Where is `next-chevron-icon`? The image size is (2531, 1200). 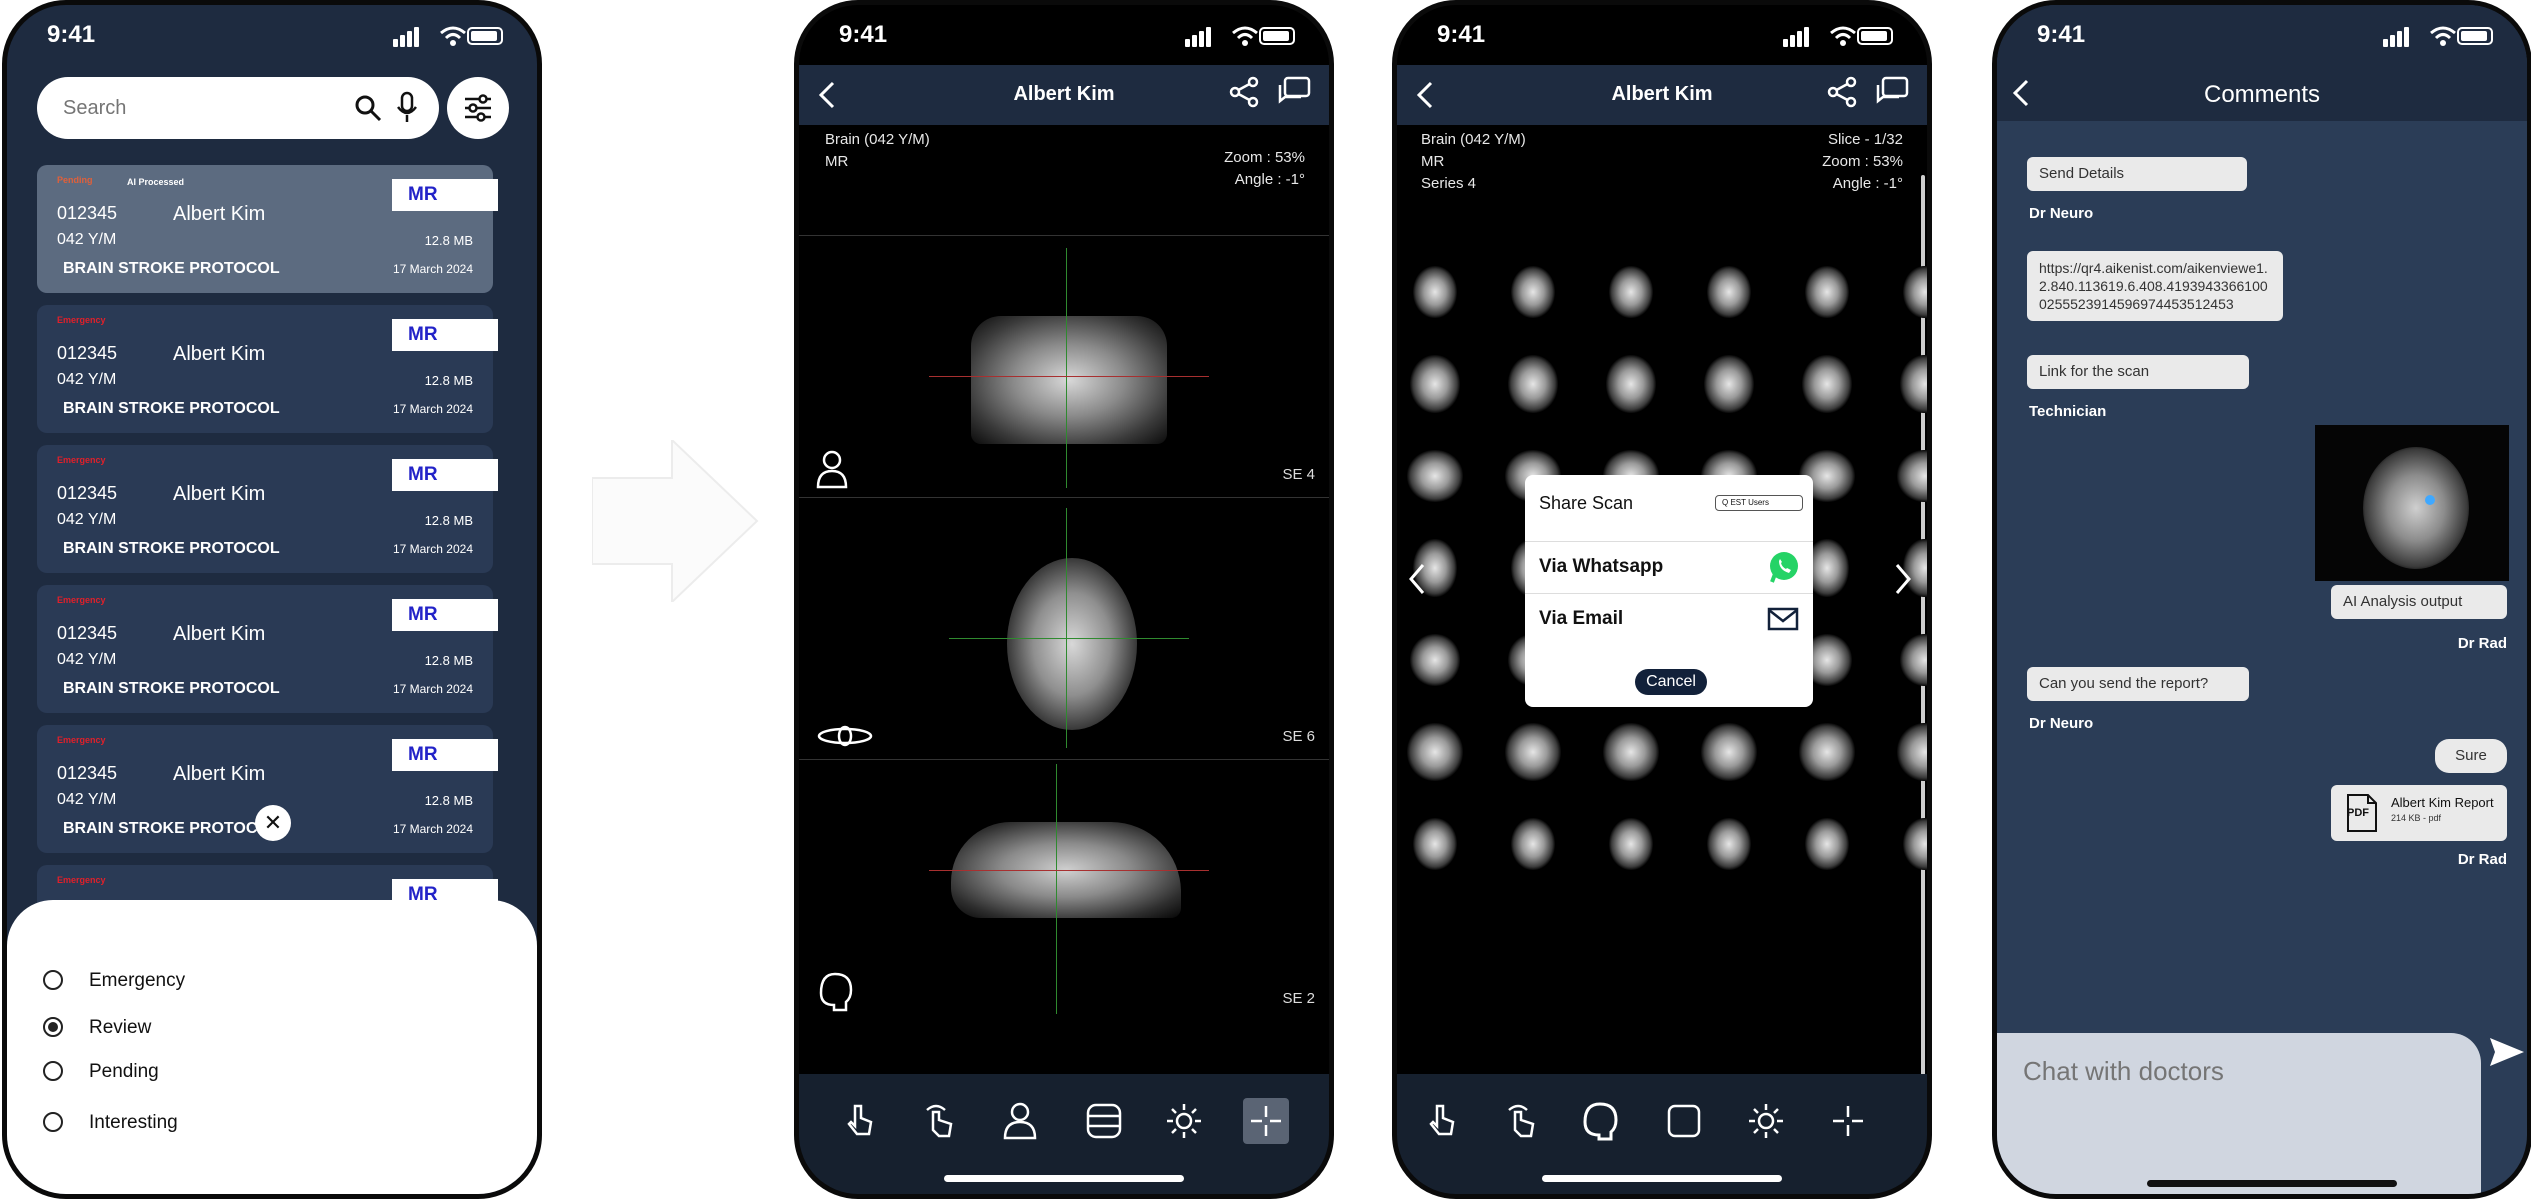
next-chevron-icon is located at coordinates (1902, 579).